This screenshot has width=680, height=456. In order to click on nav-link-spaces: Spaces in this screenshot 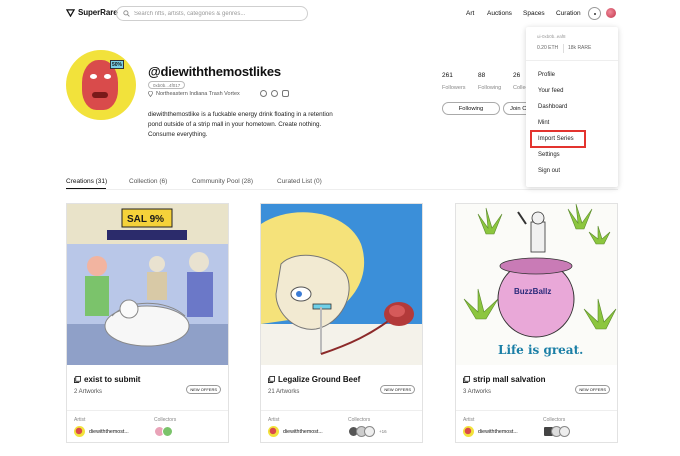, I will do `click(534, 13)`.